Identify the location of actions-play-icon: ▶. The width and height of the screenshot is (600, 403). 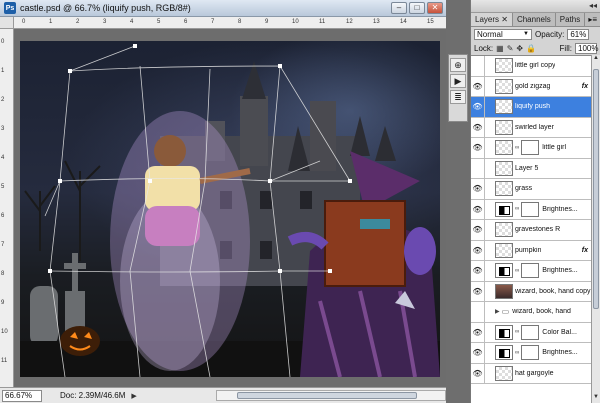
(458, 81).